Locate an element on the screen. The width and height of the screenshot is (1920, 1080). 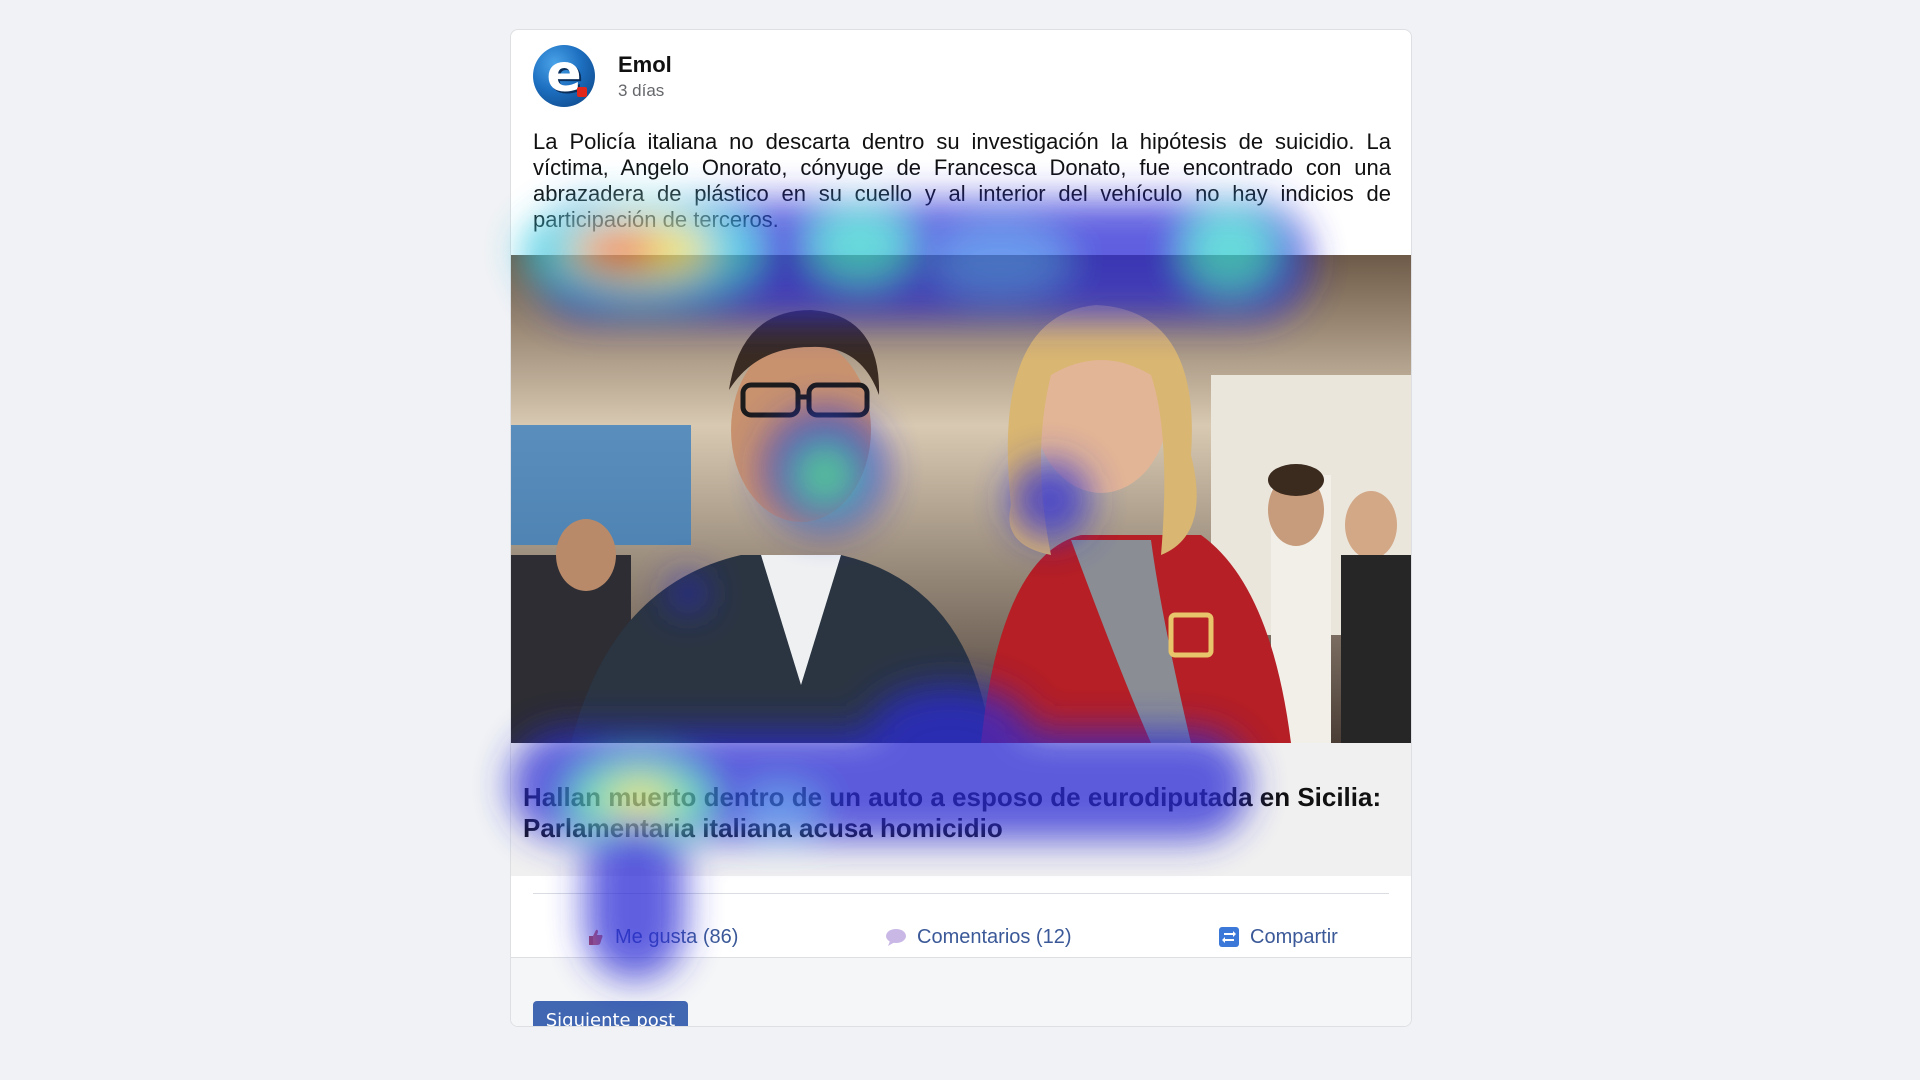
emol-logo-icon: e is located at coordinates (564, 74).